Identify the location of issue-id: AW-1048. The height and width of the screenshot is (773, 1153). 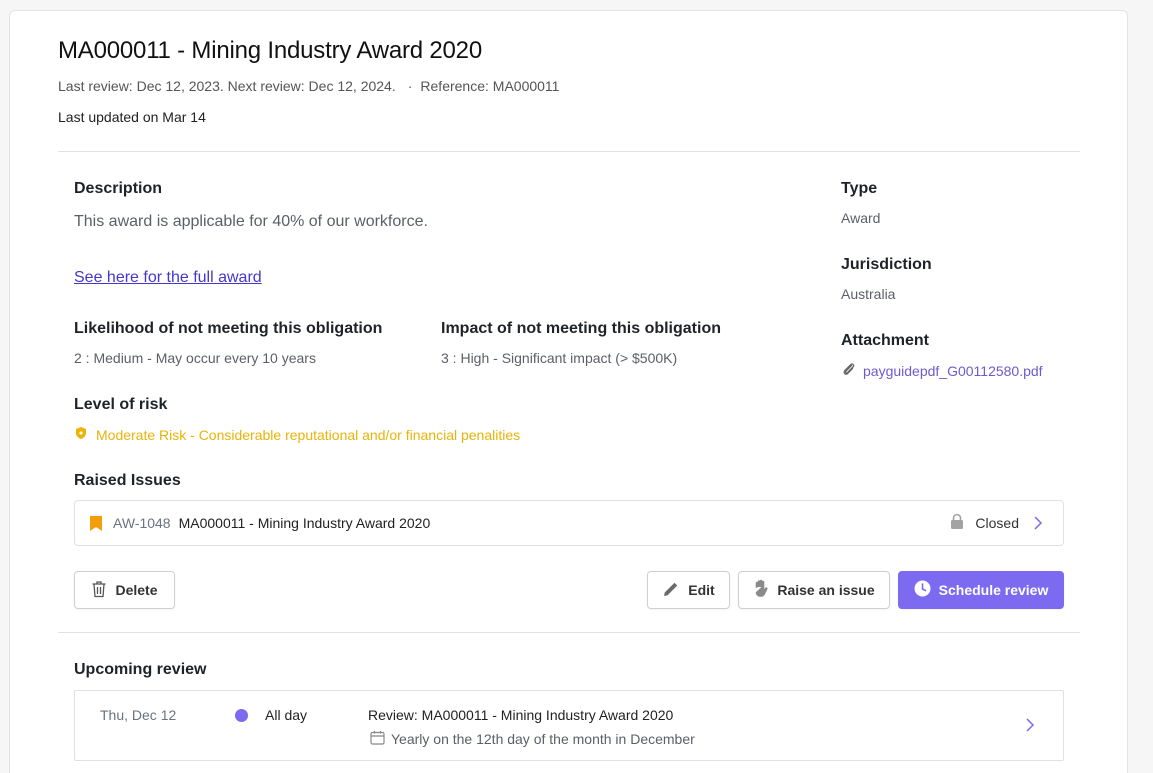
(142, 523).